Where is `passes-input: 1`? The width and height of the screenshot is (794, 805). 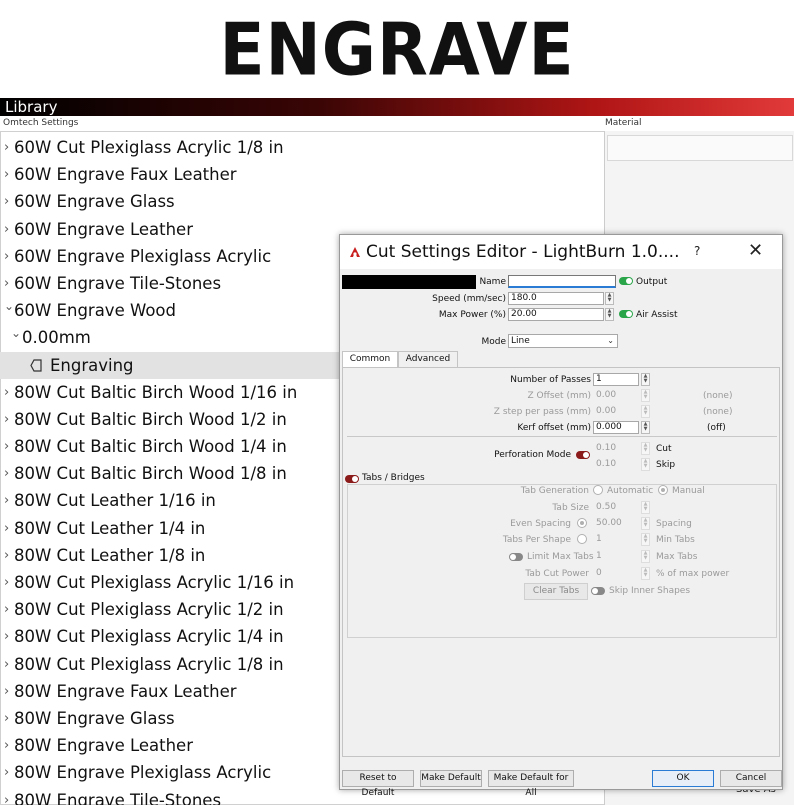 passes-input: 1 is located at coordinates (616, 379).